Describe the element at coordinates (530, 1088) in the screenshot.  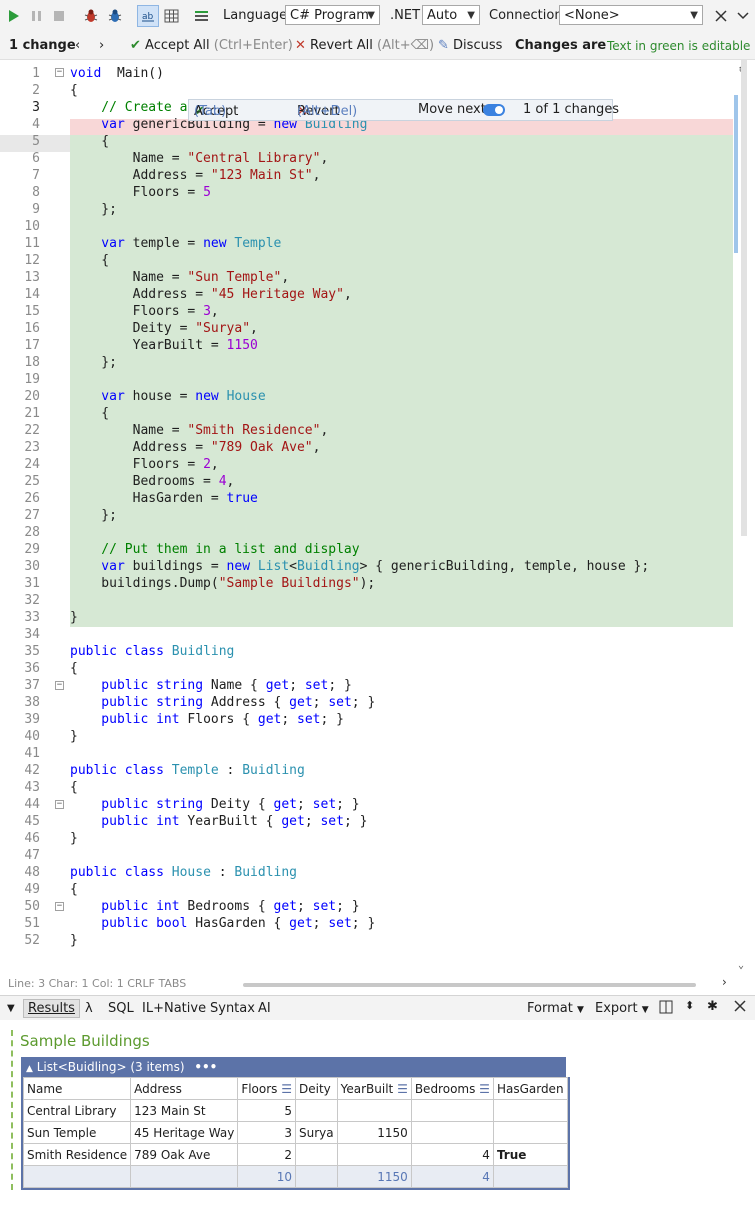
I see `column-header: HasGarden` at that location.